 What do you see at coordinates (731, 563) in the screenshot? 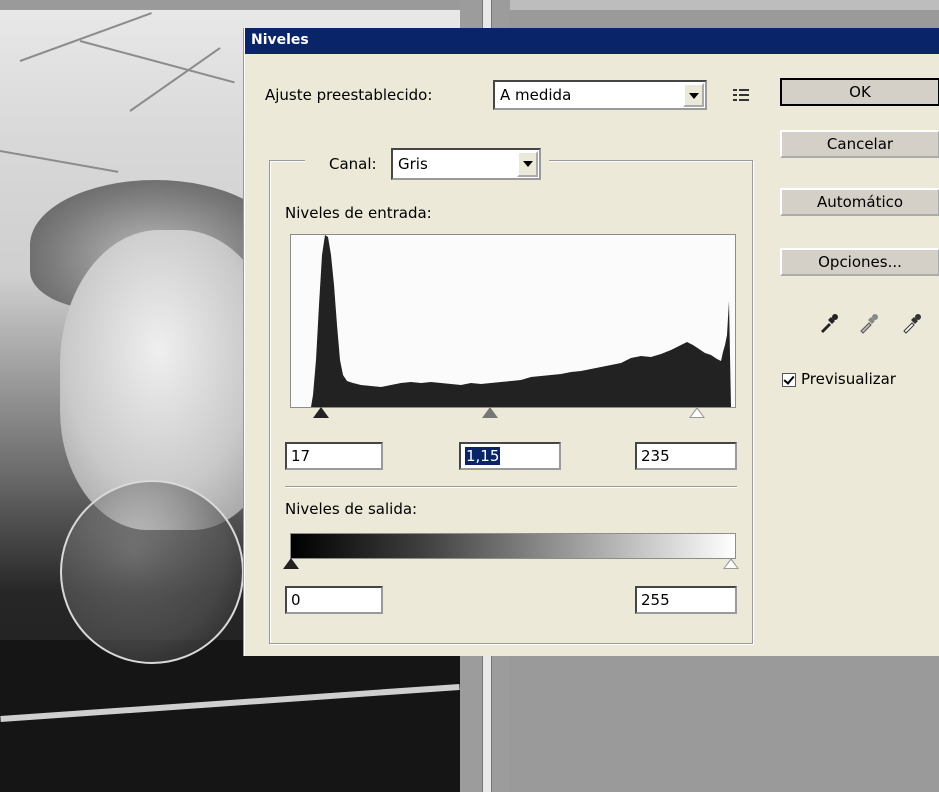
I see `output-white-slider` at bounding box center [731, 563].